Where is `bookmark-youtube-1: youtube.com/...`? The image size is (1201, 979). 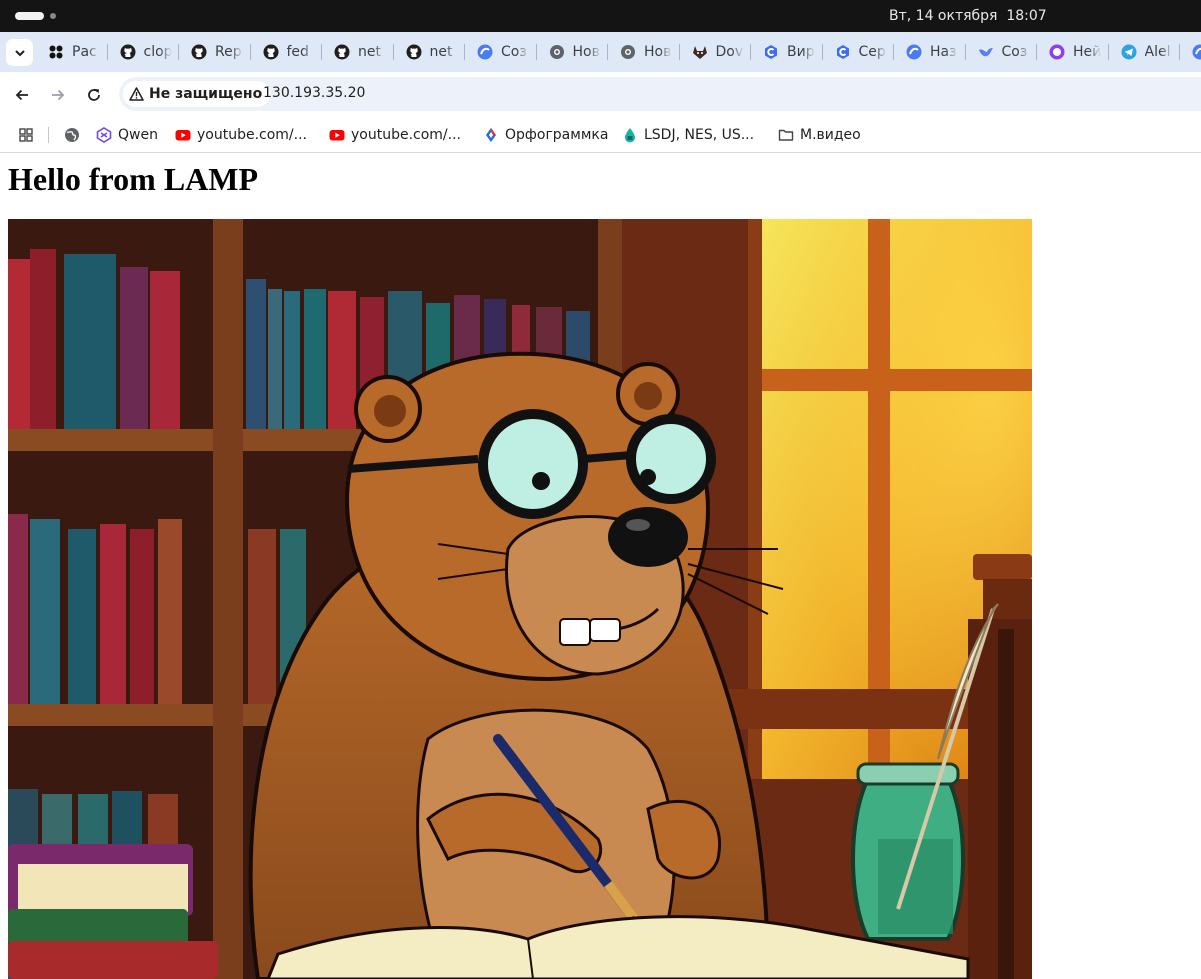
bookmark-youtube-1: youtube.com/... is located at coordinates (241, 135).